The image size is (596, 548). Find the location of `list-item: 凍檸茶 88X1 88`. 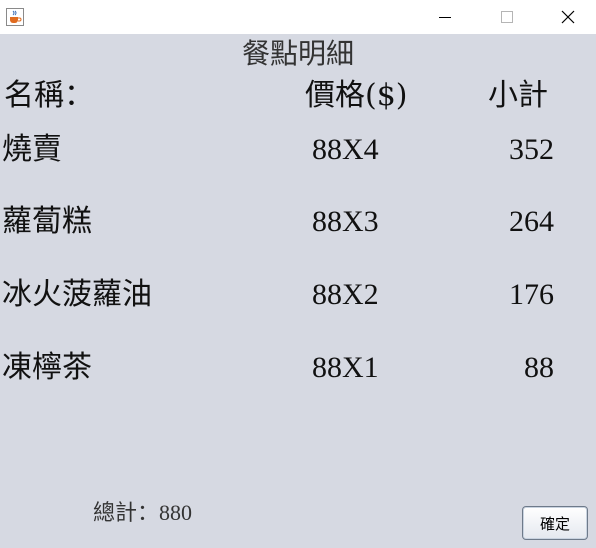

list-item: 凍檸茶 88X1 88 is located at coordinates (298, 368).